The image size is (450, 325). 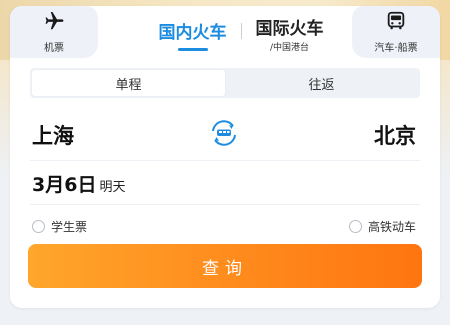 I want to click on bus-icon, so click(x=396, y=23).